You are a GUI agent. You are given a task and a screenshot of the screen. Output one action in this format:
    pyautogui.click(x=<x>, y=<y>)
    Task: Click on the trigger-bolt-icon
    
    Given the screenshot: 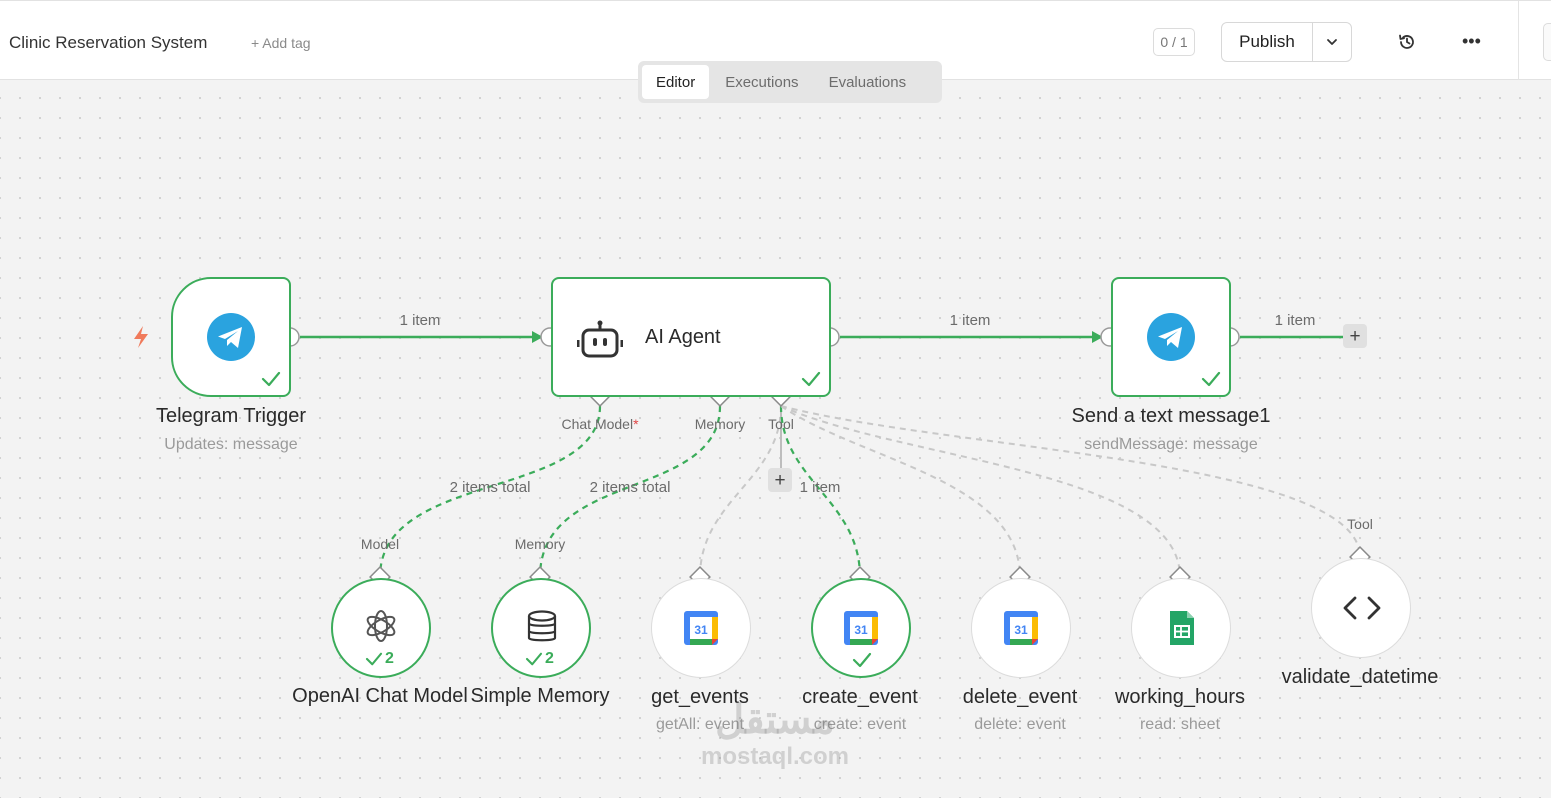 What is the action you would take?
    pyautogui.click(x=141, y=337)
    